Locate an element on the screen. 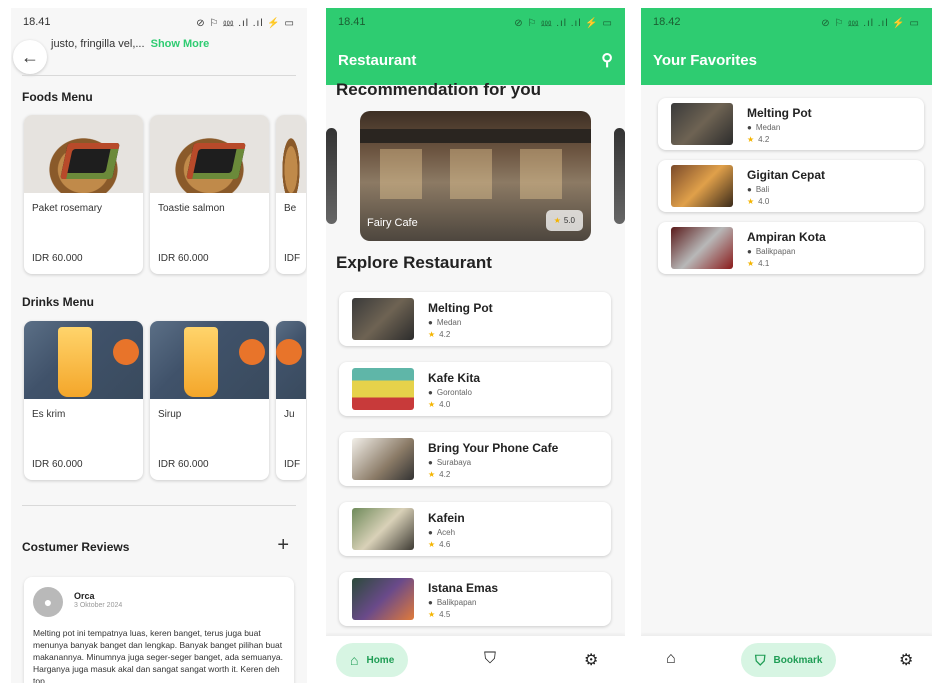 This screenshot has height=683, width=932. carousel-peek-right is located at coordinates (619, 176).